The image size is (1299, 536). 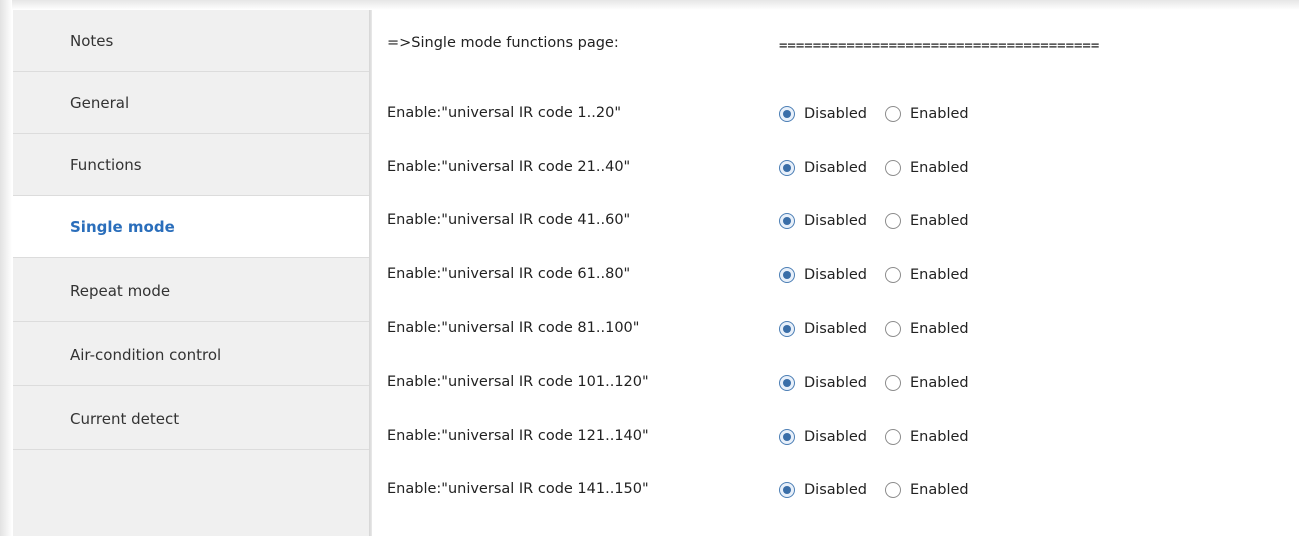 What do you see at coordinates (503, 43) in the screenshot?
I see `header-label: =>Single mode functions page:` at bounding box center [503, 43].